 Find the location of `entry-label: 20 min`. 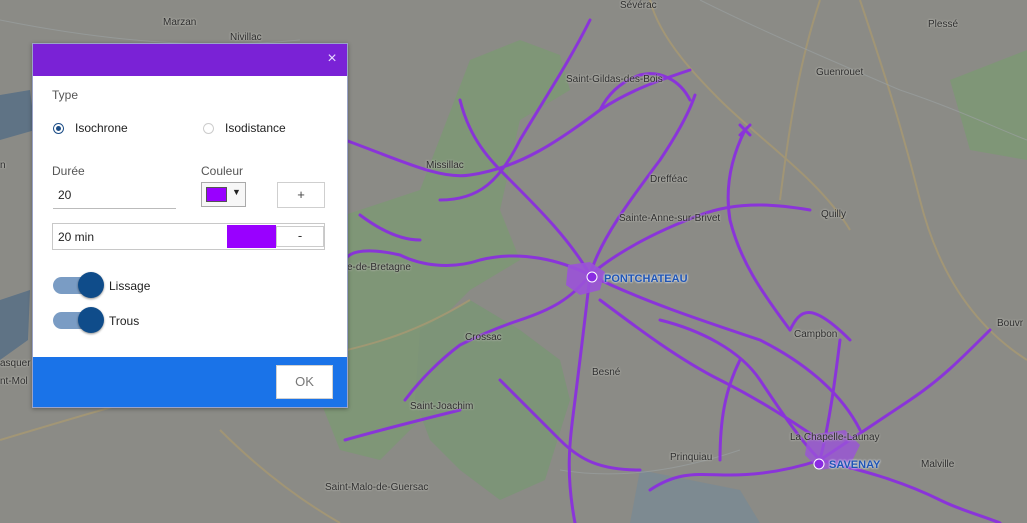

entry-label: 20 min is located at coordinates (76, 237).